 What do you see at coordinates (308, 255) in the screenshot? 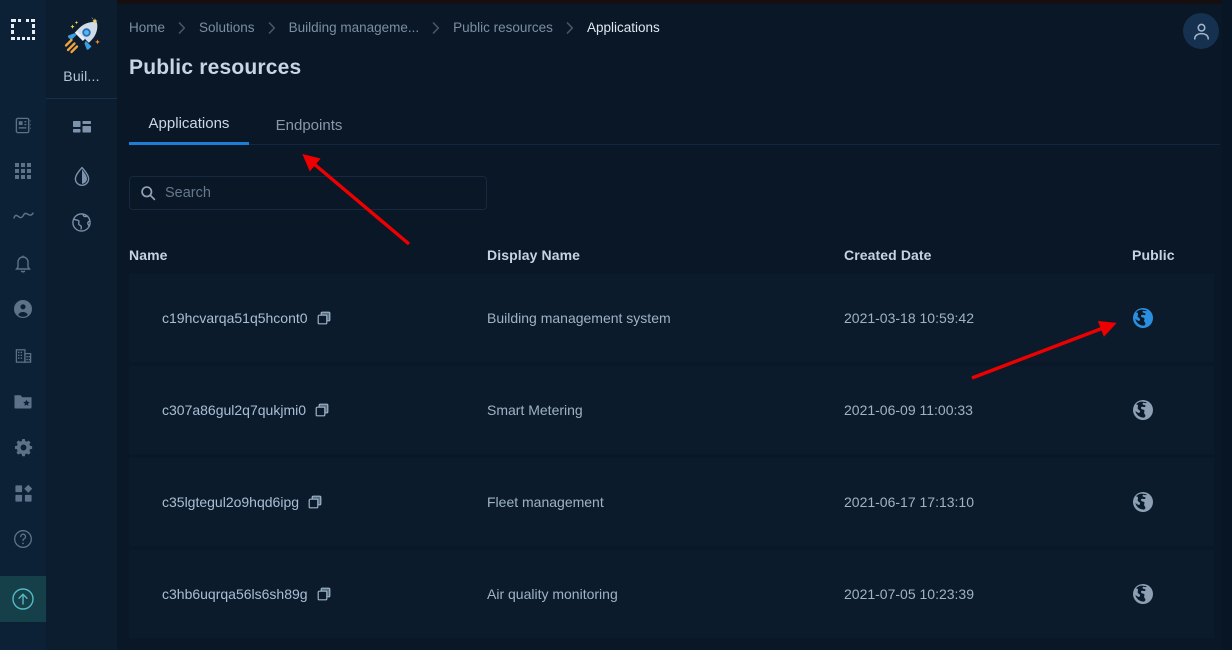
I see `column-header-name: Name` at bounding box center [308, 255].